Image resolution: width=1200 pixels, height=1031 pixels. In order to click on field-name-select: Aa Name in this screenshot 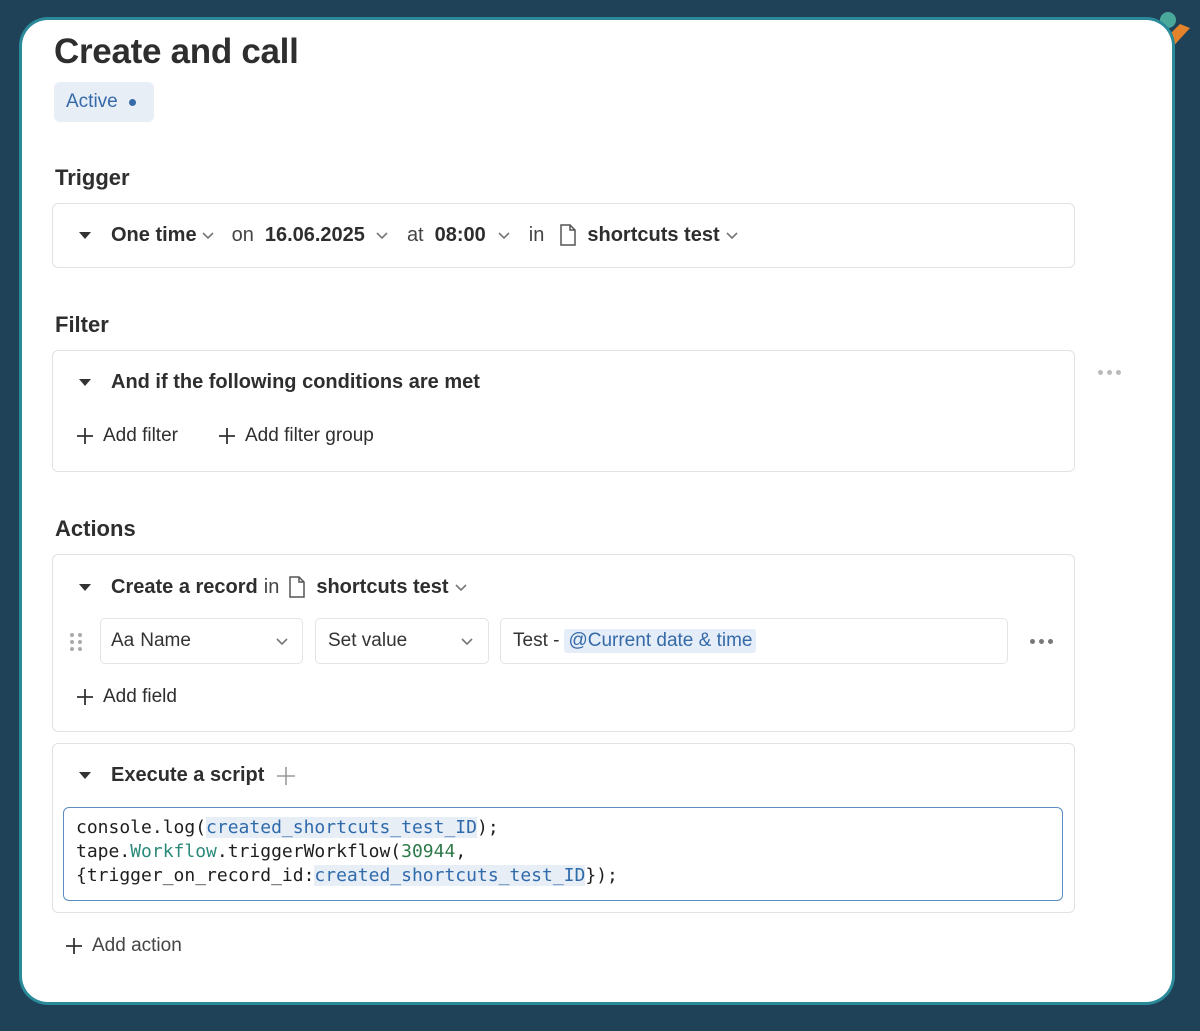, I will do `click(201, 641)`.